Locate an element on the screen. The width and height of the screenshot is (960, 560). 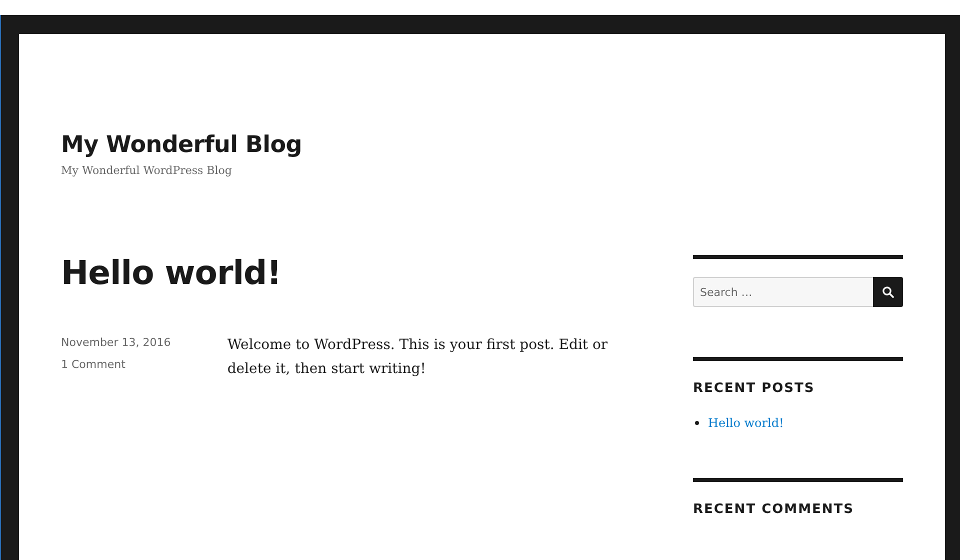
bullet-icon is located at coordinates (697, 423).